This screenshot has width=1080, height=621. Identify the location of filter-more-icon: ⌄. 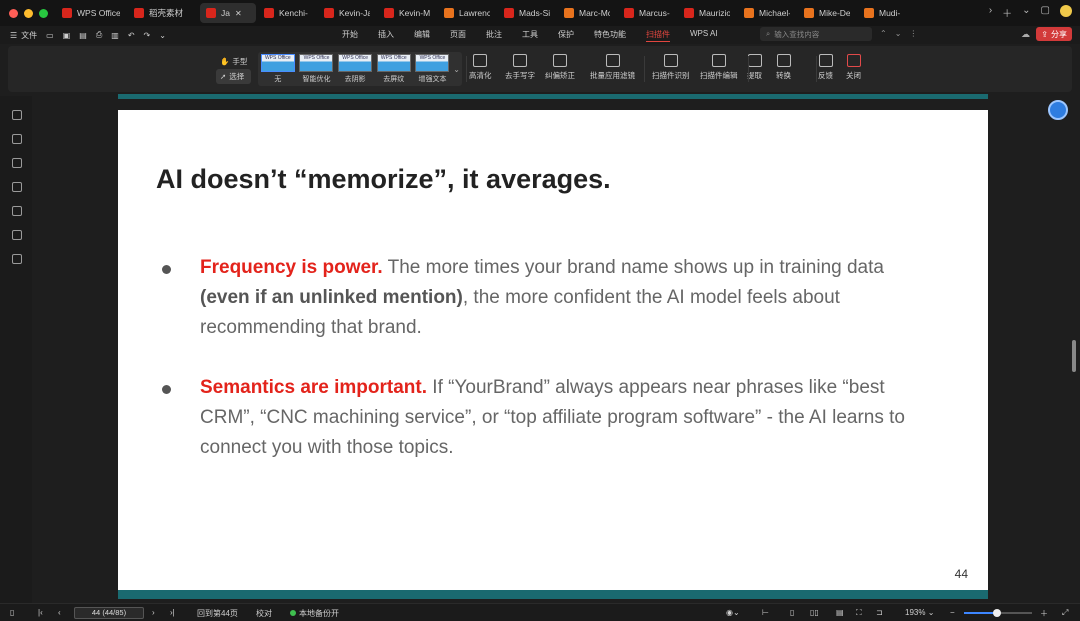
(456, 69).